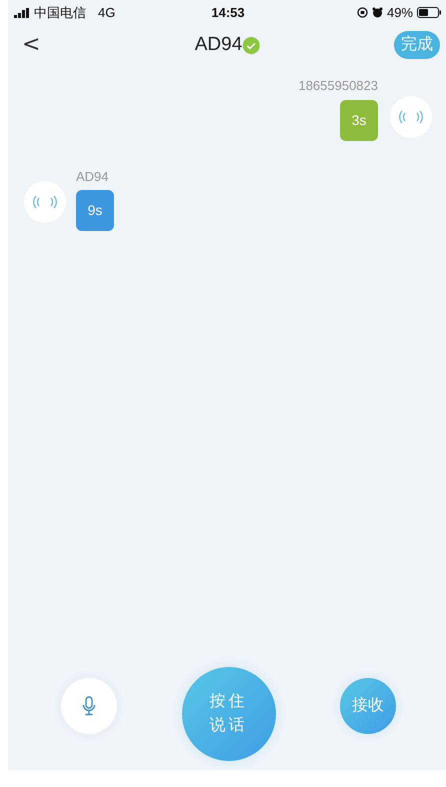 This screenshot has height=787, width=446. What do you see at coordinates (377, 12) in the screenshot?
I see `alarm-clock-icon` at bounding box center [377, 12].